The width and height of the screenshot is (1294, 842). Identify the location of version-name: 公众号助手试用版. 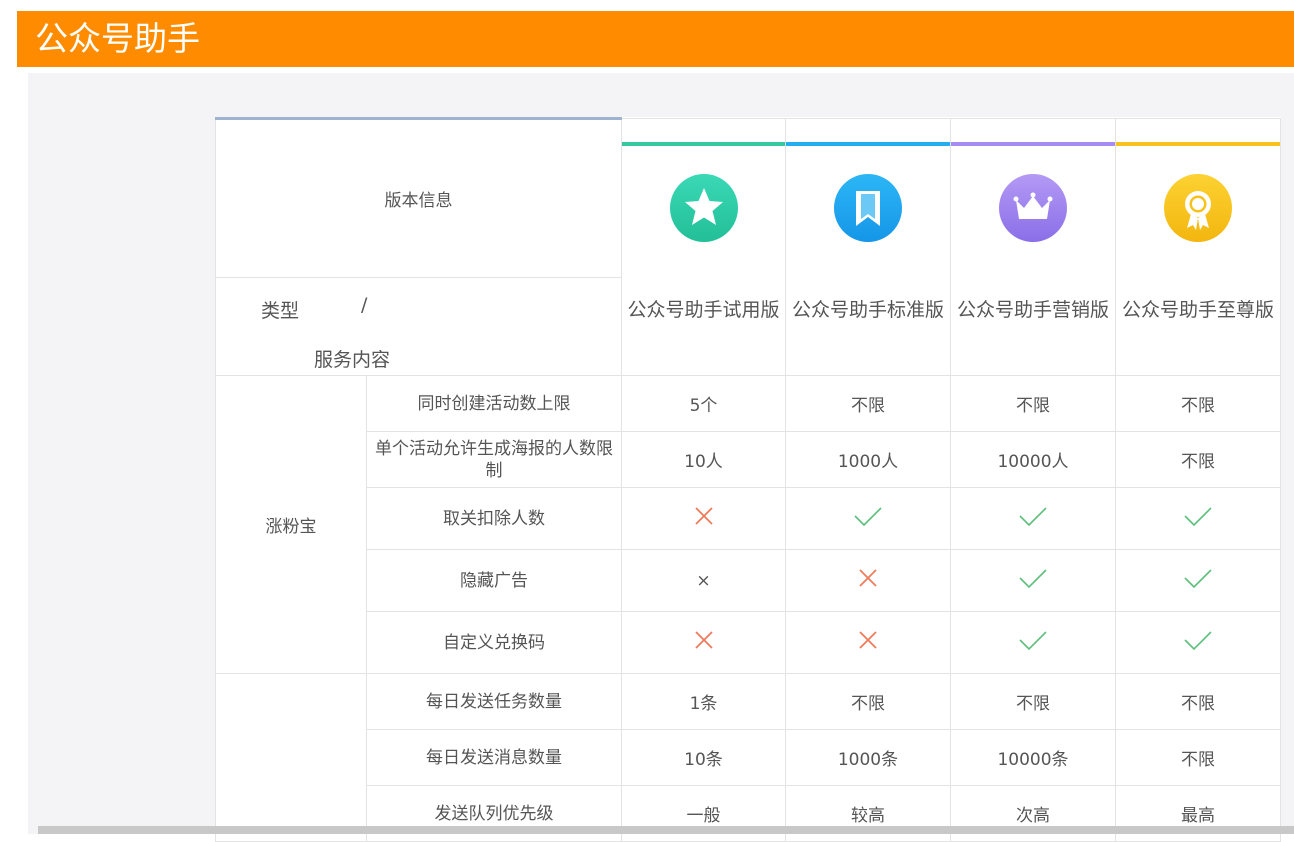
(703, 310).